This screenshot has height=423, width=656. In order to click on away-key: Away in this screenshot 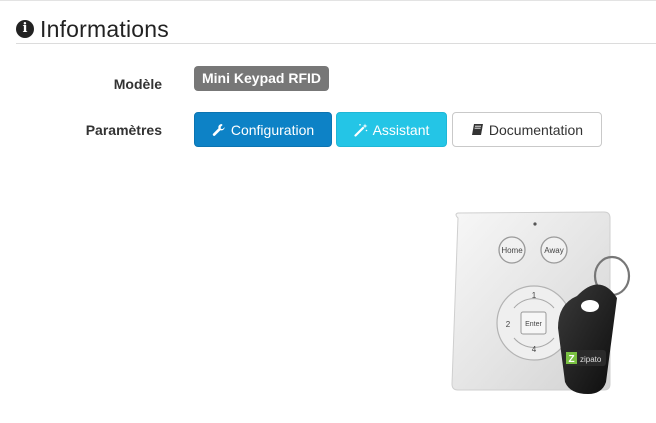, I will do `click(554, 250)`.